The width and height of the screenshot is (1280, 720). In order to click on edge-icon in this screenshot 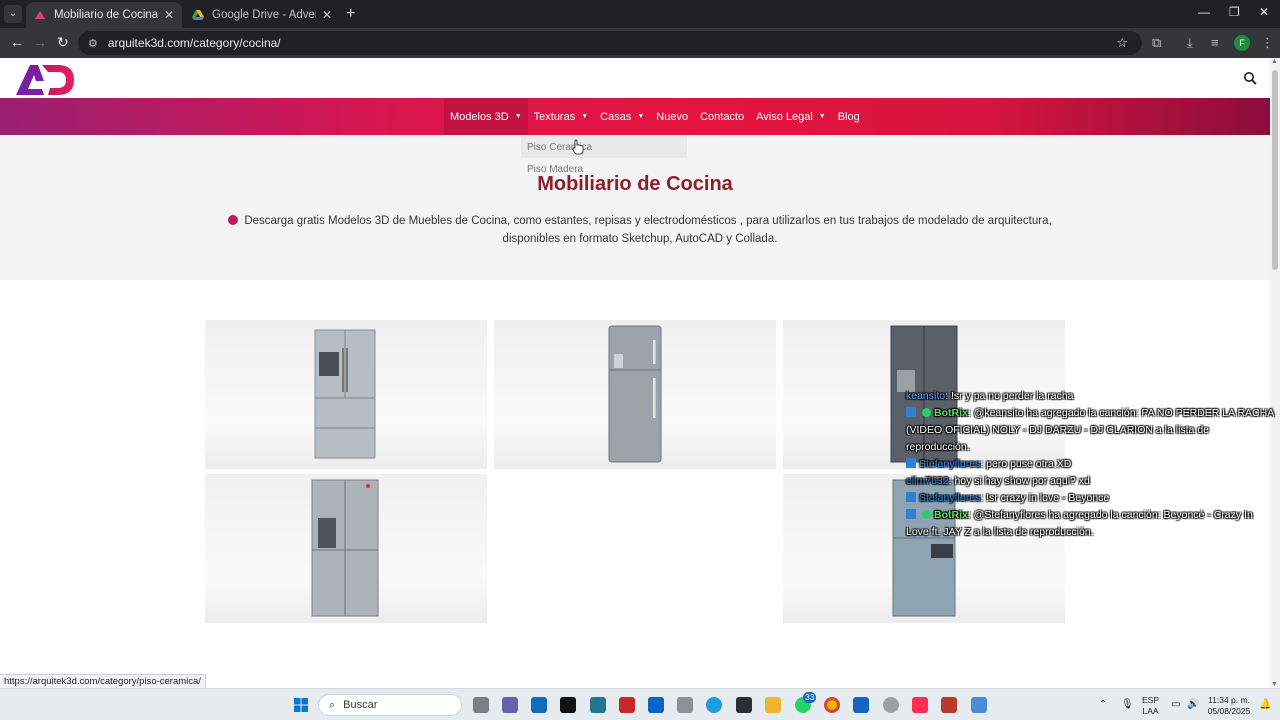, I will do `click(714, 705)`.